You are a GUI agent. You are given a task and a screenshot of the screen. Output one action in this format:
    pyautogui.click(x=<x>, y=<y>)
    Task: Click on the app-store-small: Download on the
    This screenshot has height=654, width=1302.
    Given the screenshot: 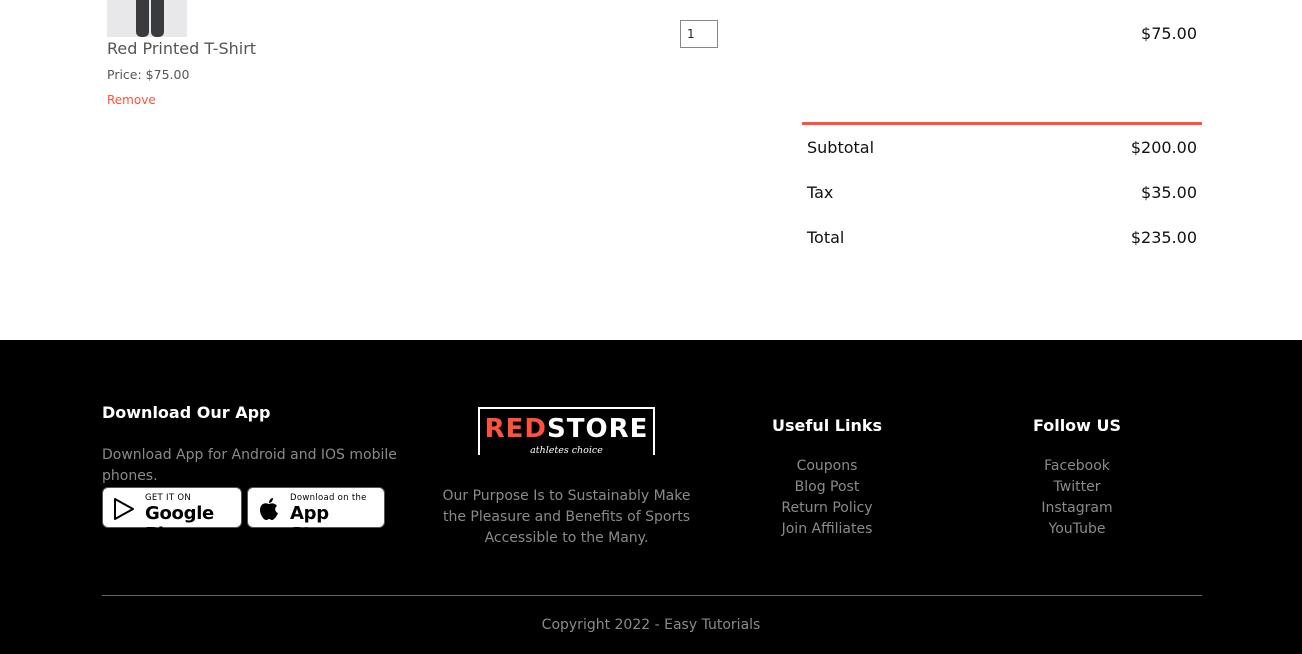 What is the action you would take?
    pyautogui.click(x=328, y=498)
    